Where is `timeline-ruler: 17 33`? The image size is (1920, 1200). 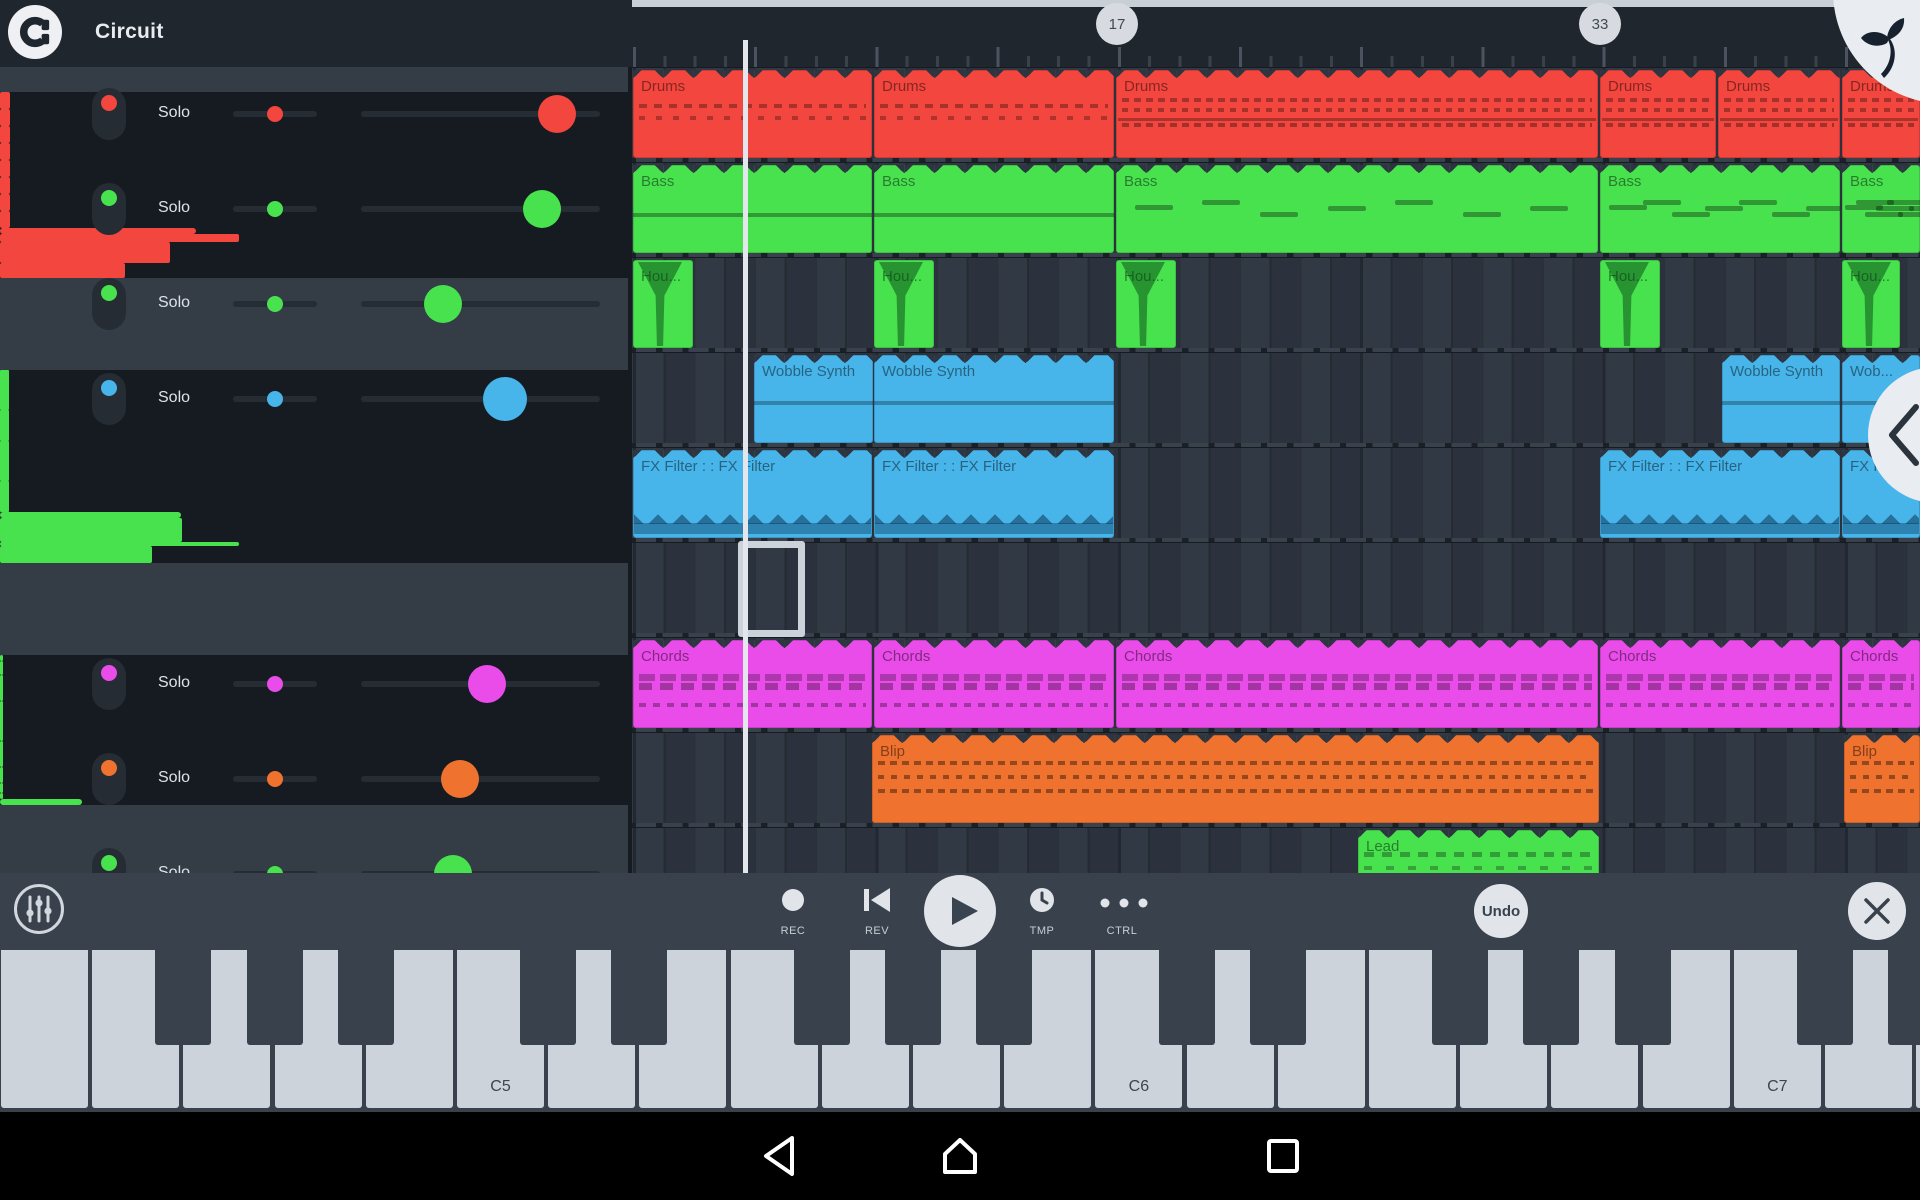
timeline-ruler: 17 33 is located at coordinates (1276, 33).